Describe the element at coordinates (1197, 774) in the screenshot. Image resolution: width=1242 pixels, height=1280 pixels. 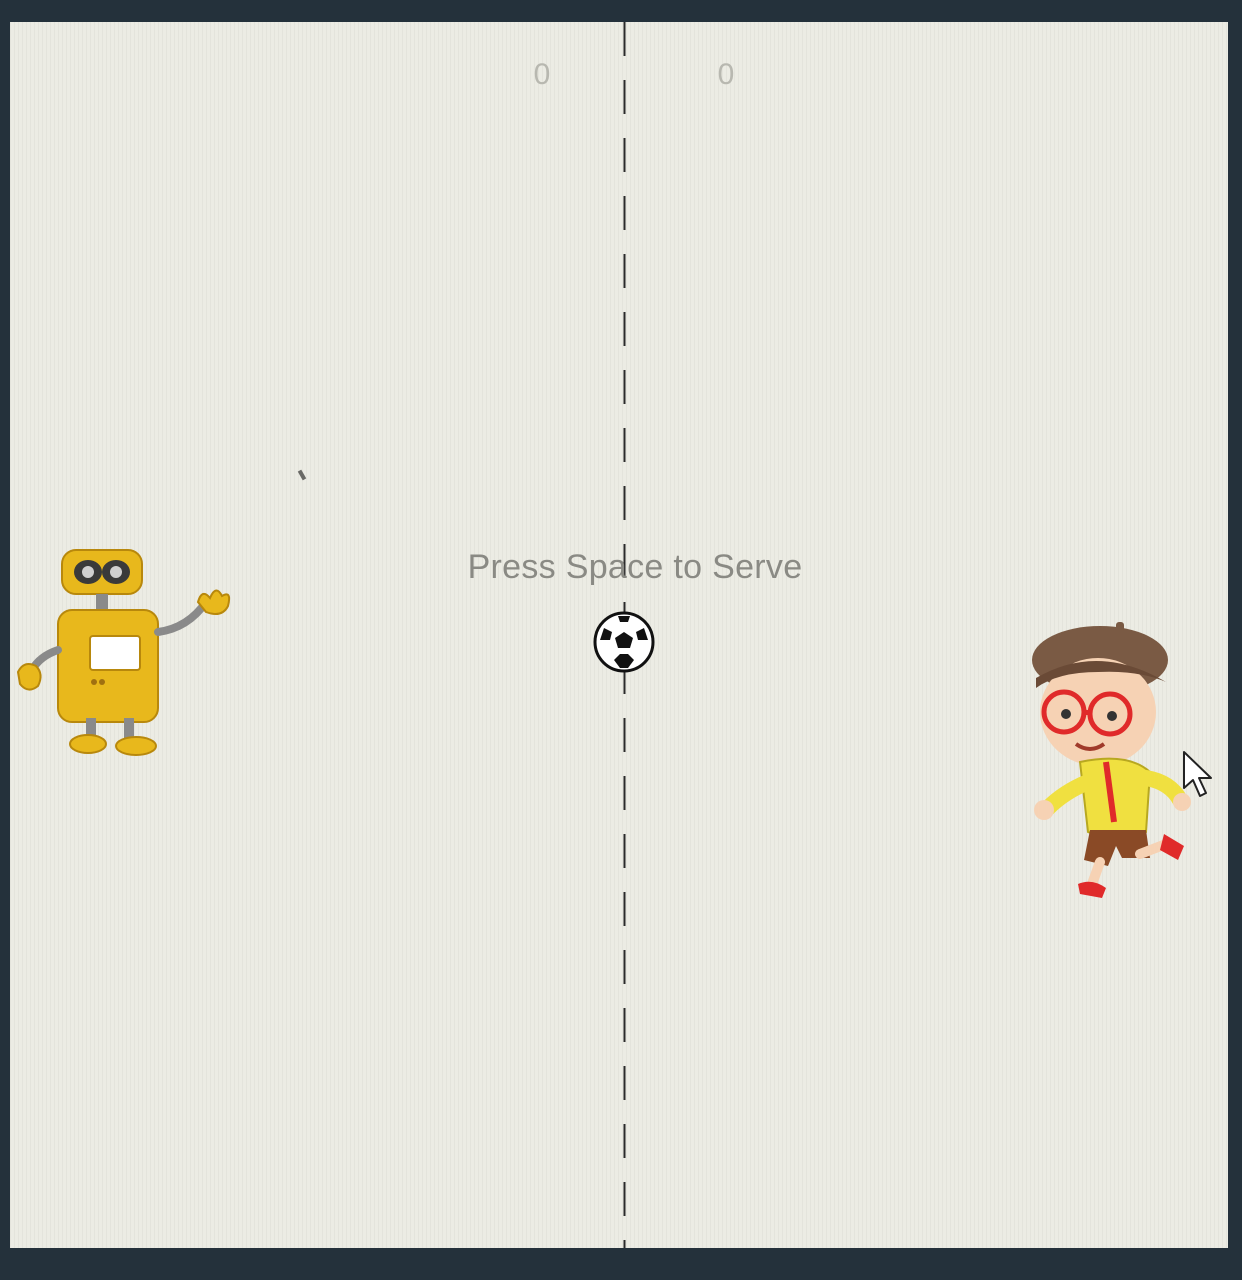
I see `mouse-cursor-icon` at that location.